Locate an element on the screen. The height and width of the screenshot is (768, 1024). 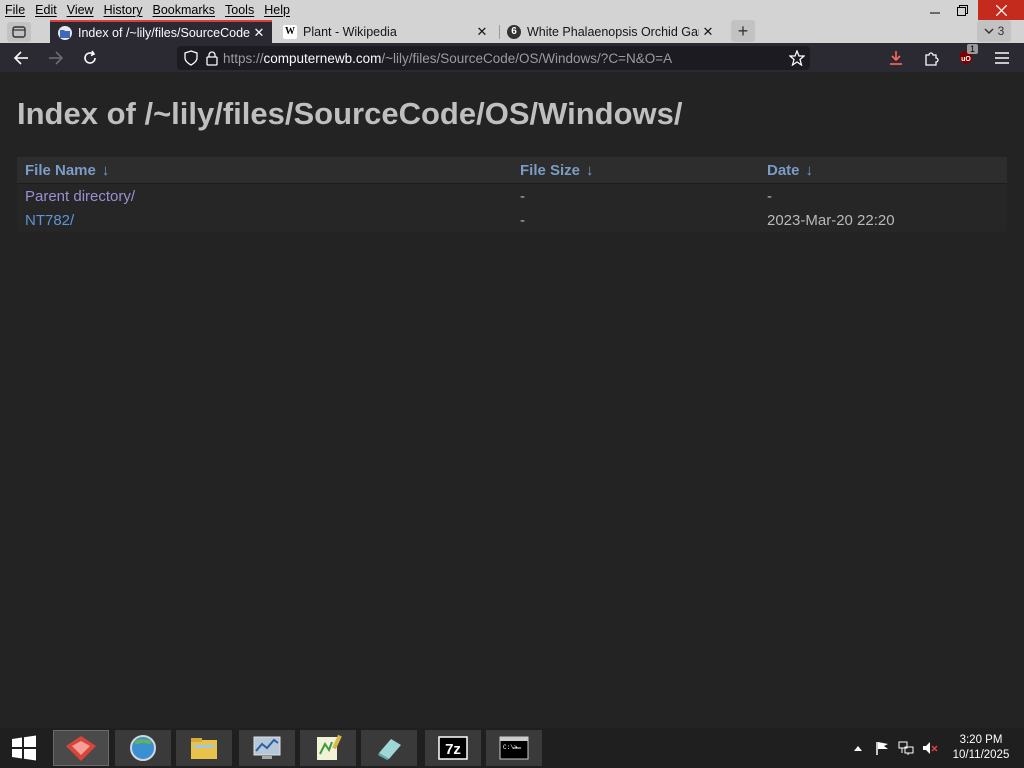
parent-directory-link: Parent directory/ is located at coordinates (80, 196).